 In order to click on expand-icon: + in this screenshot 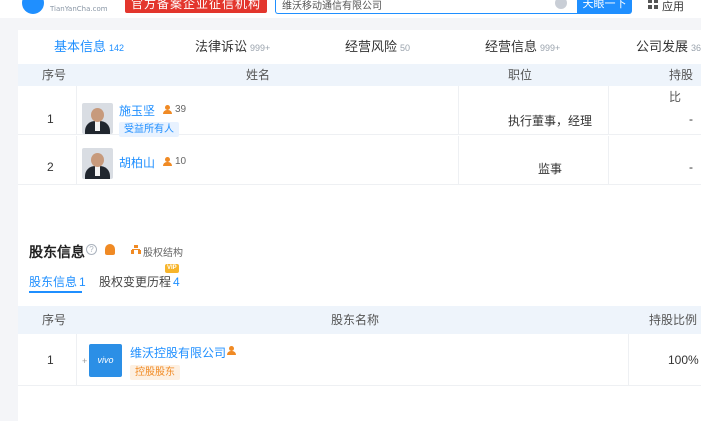, I will do `click(84, 361)`.